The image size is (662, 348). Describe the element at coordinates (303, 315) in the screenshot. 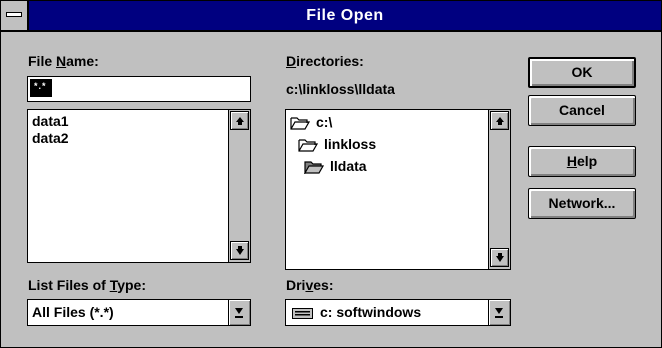

I see `drive-icon` at that location.